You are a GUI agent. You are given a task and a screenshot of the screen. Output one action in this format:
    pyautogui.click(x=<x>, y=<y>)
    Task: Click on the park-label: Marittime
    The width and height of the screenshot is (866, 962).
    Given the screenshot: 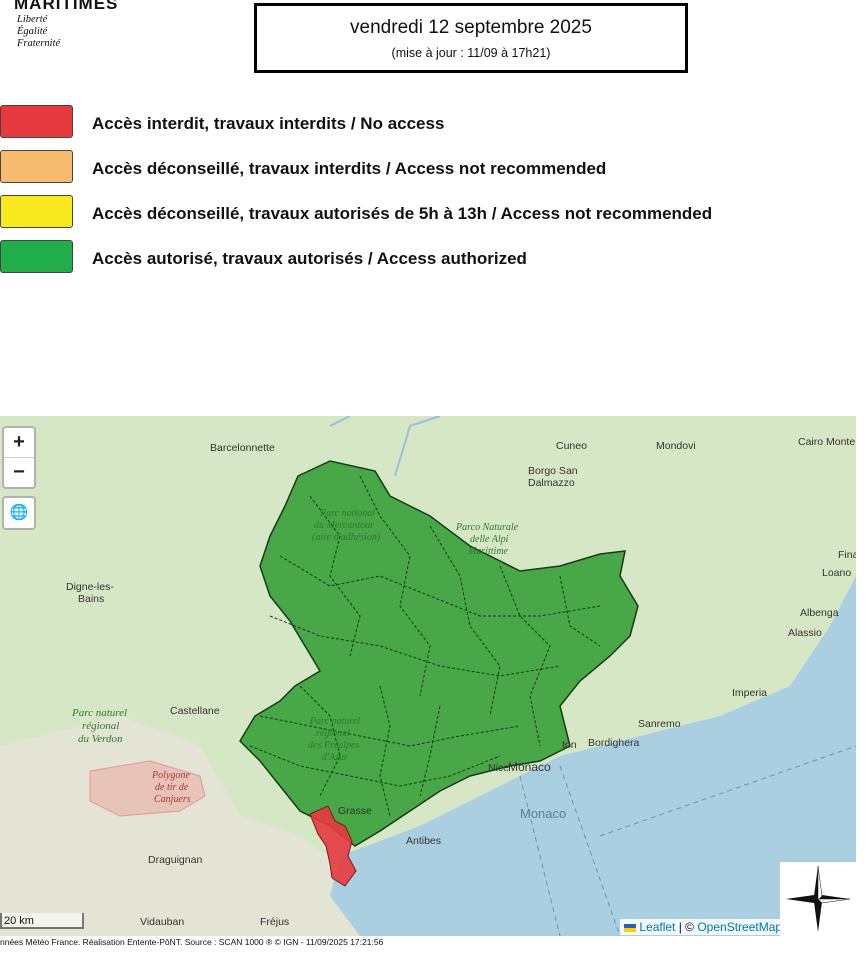 What is the action you would take?
    pyautogui.click(x=488, y=551)
    